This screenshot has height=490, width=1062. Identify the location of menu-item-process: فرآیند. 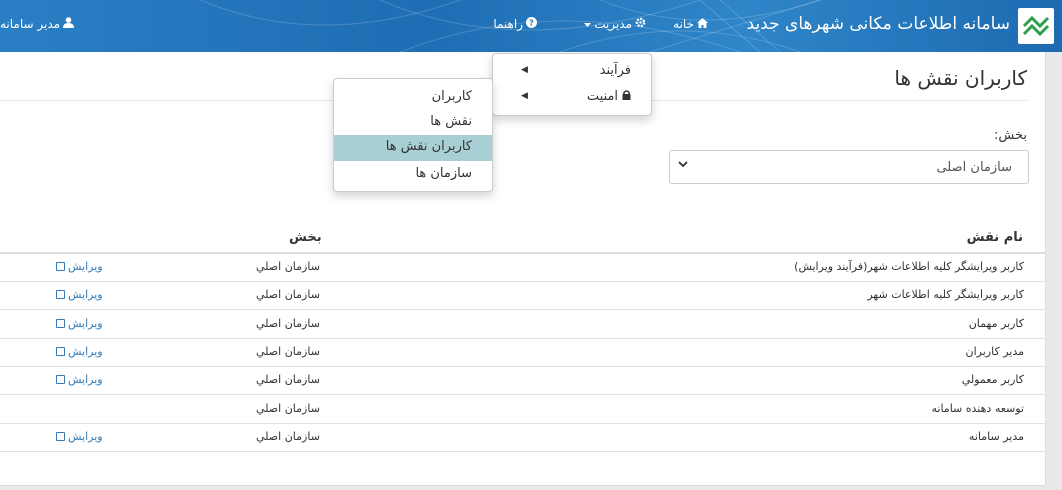
(615, 70).